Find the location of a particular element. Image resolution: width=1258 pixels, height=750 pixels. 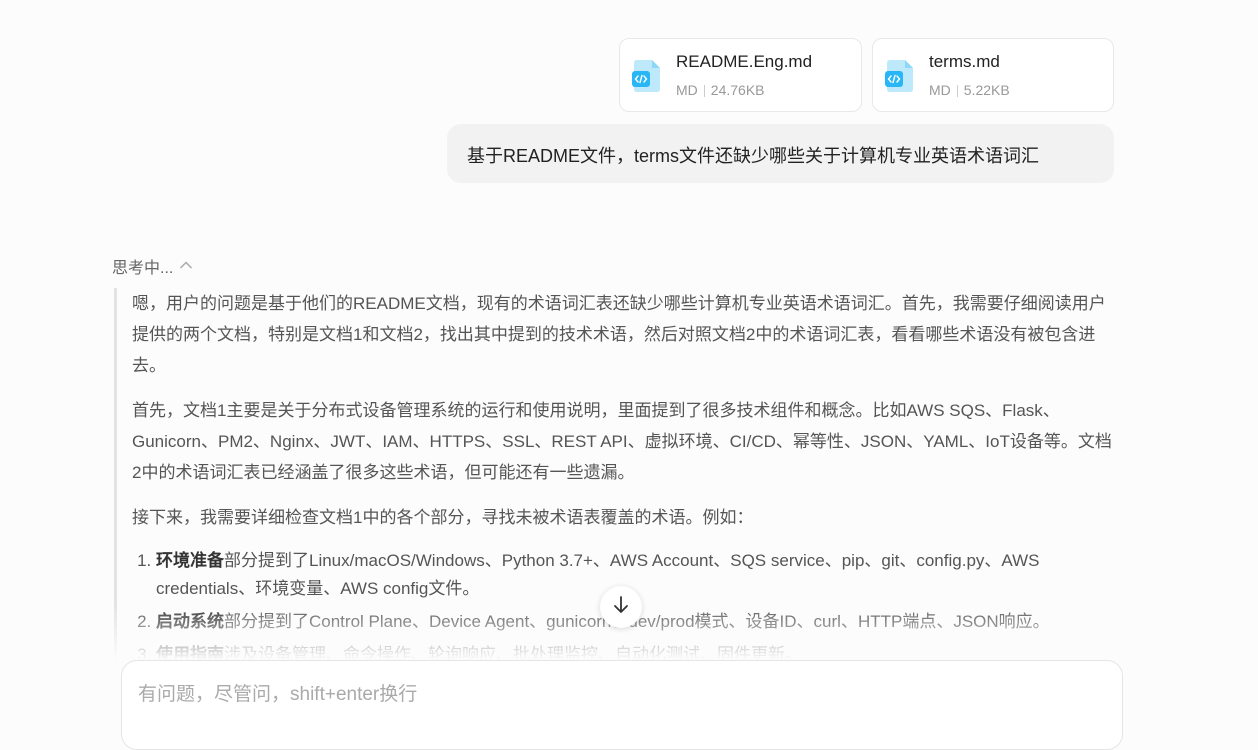

attachment-card-terms: terms.md MD 5.22KB is located at coordinates (993, 75).